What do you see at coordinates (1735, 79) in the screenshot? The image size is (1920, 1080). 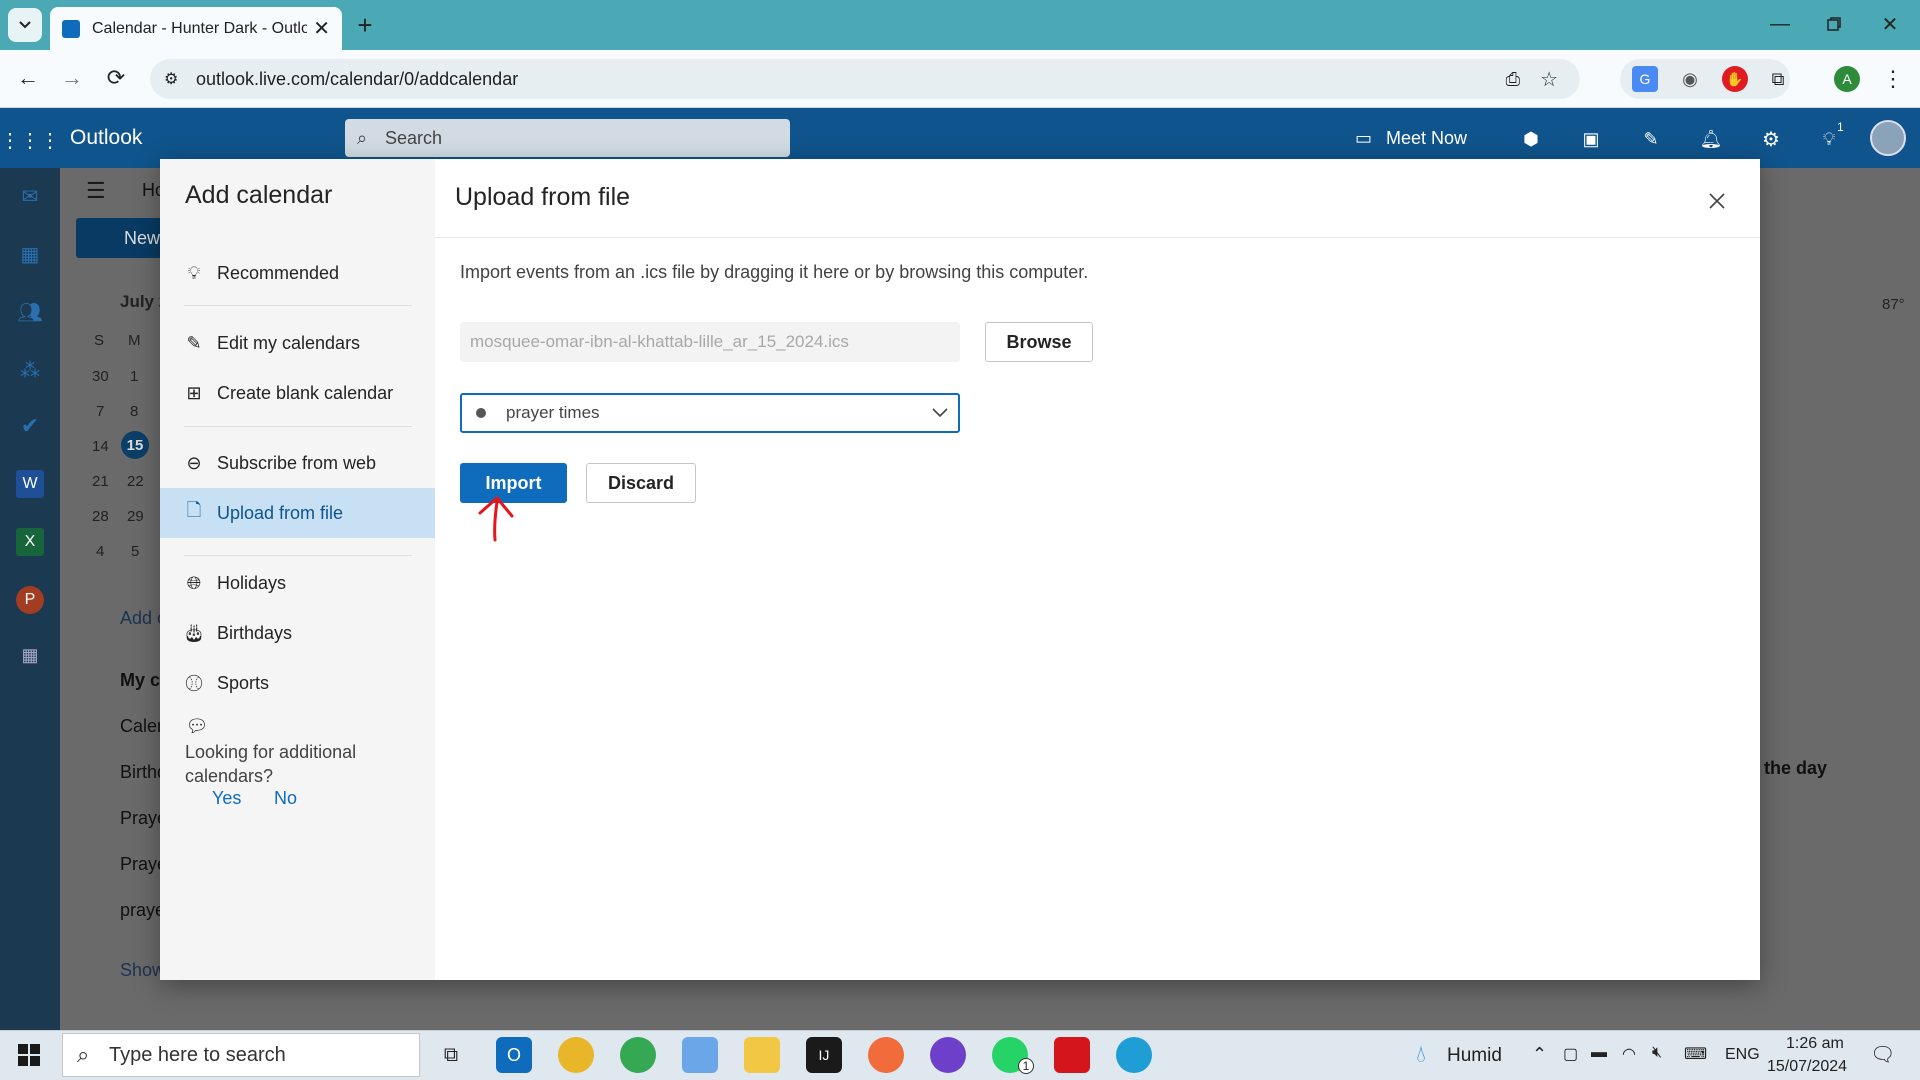 I see `adblock-extension-icon: ✋` at bounding box center [1735, 79].